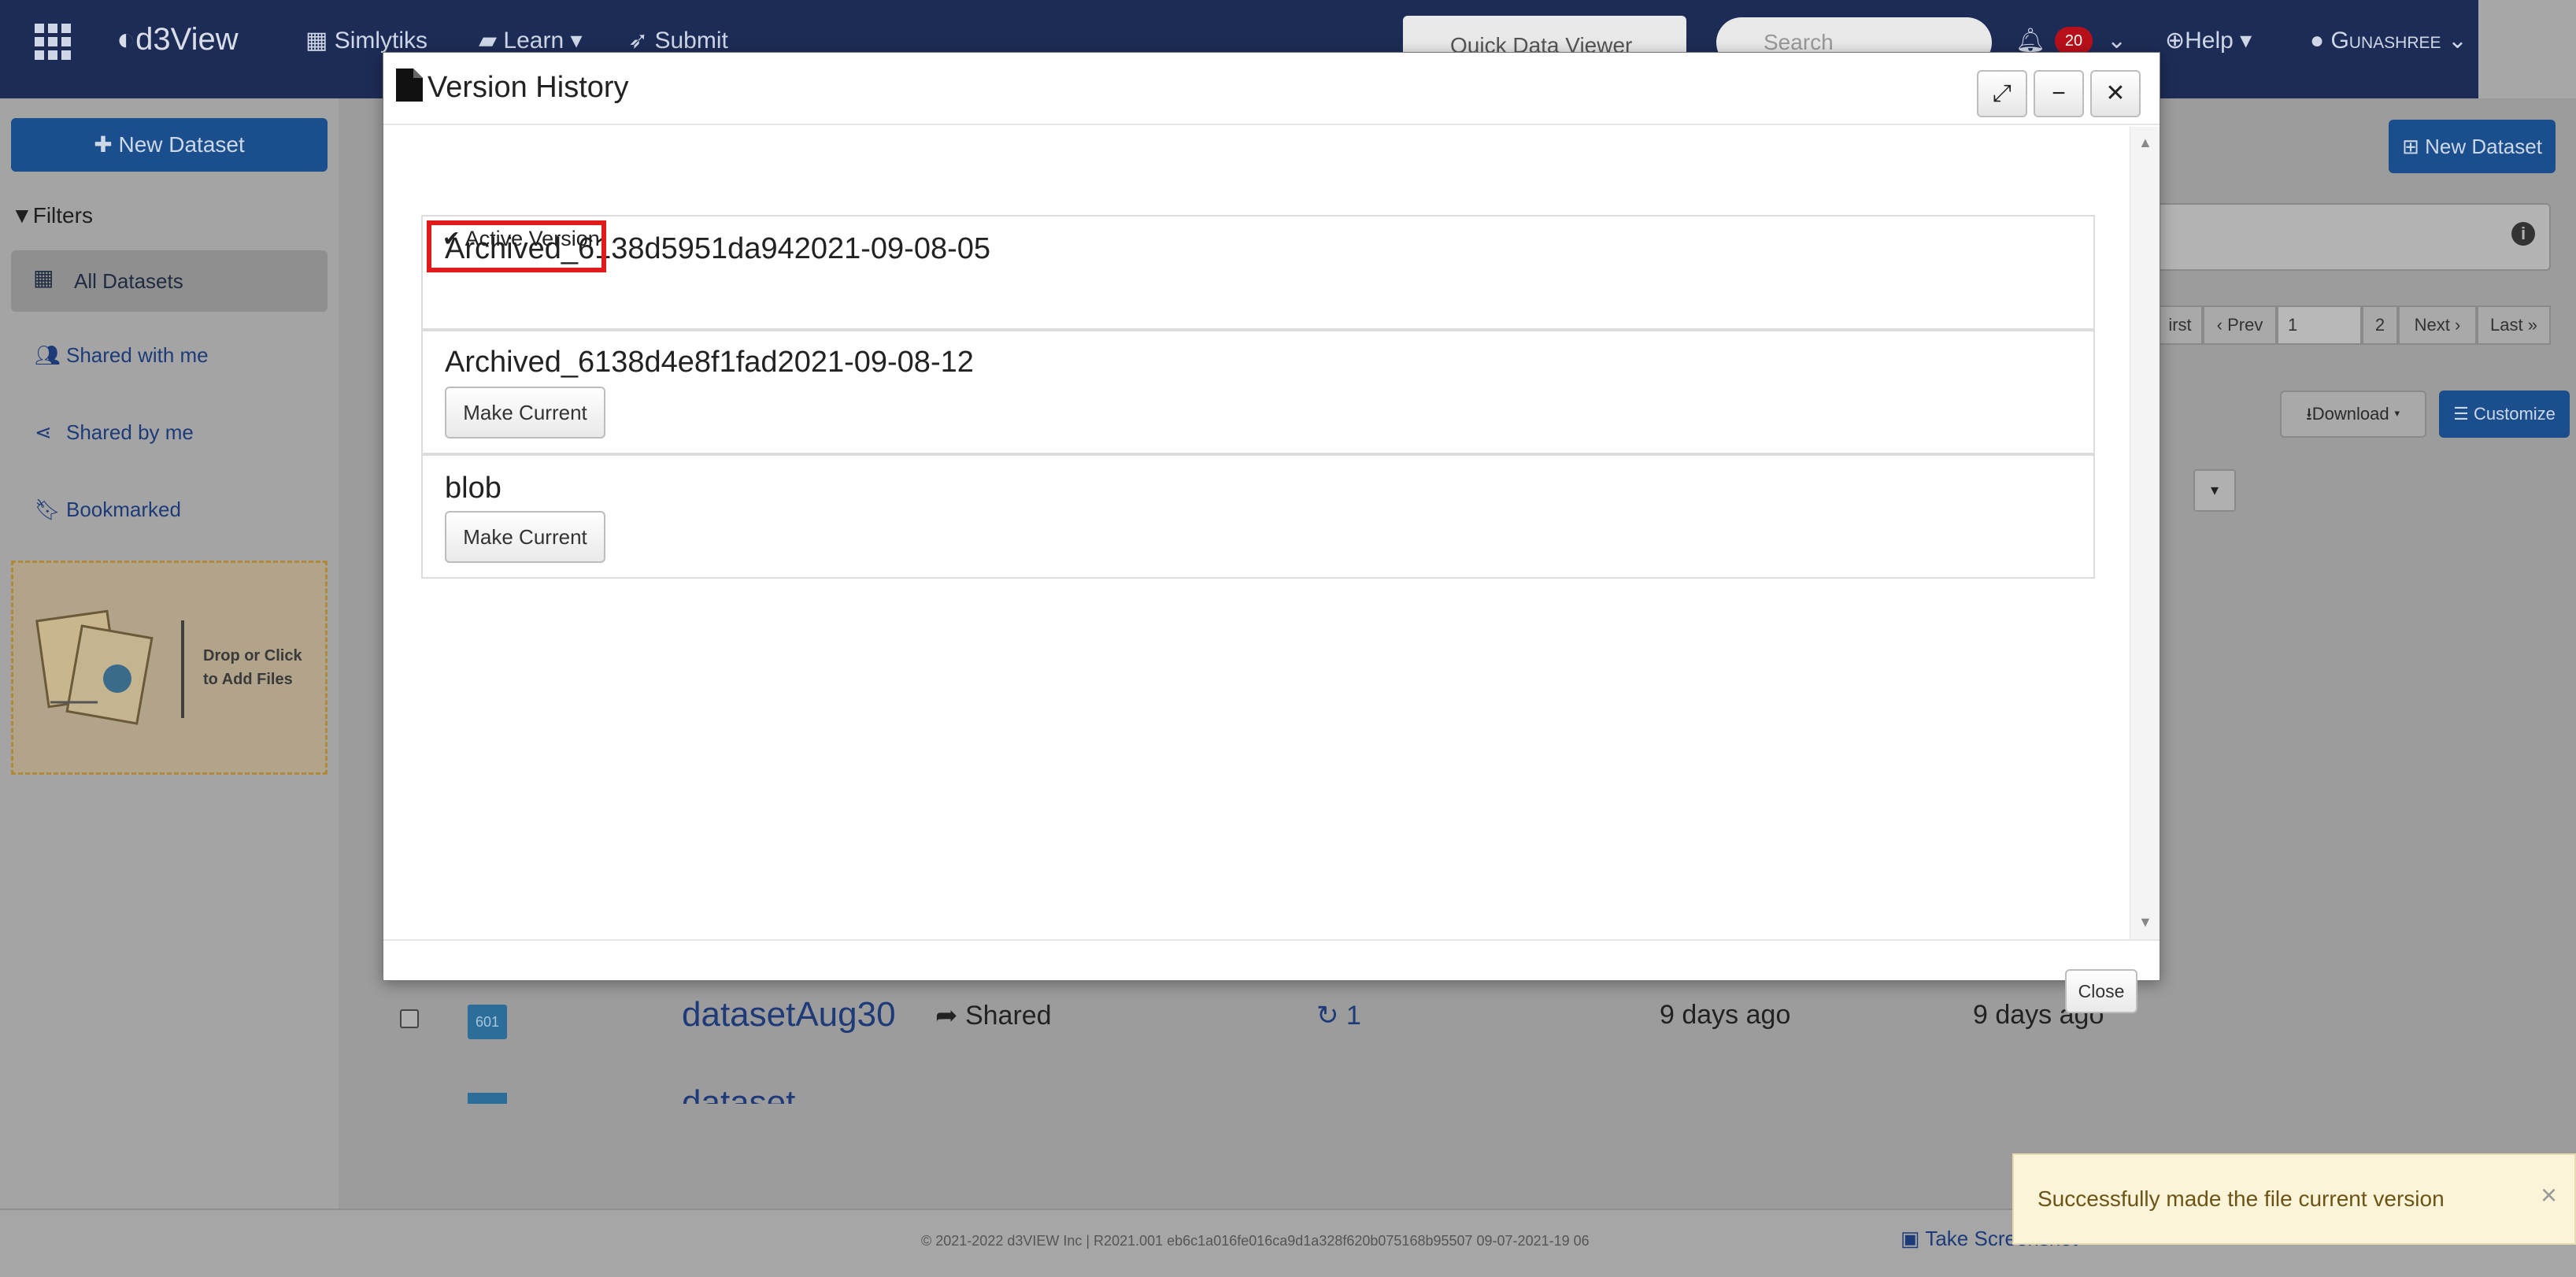  What do you see at coordinates (366, 40) in the screenshot?
I see `nav-simlytiks: ▦ Simlytiks` at bounding box center [366, 40].